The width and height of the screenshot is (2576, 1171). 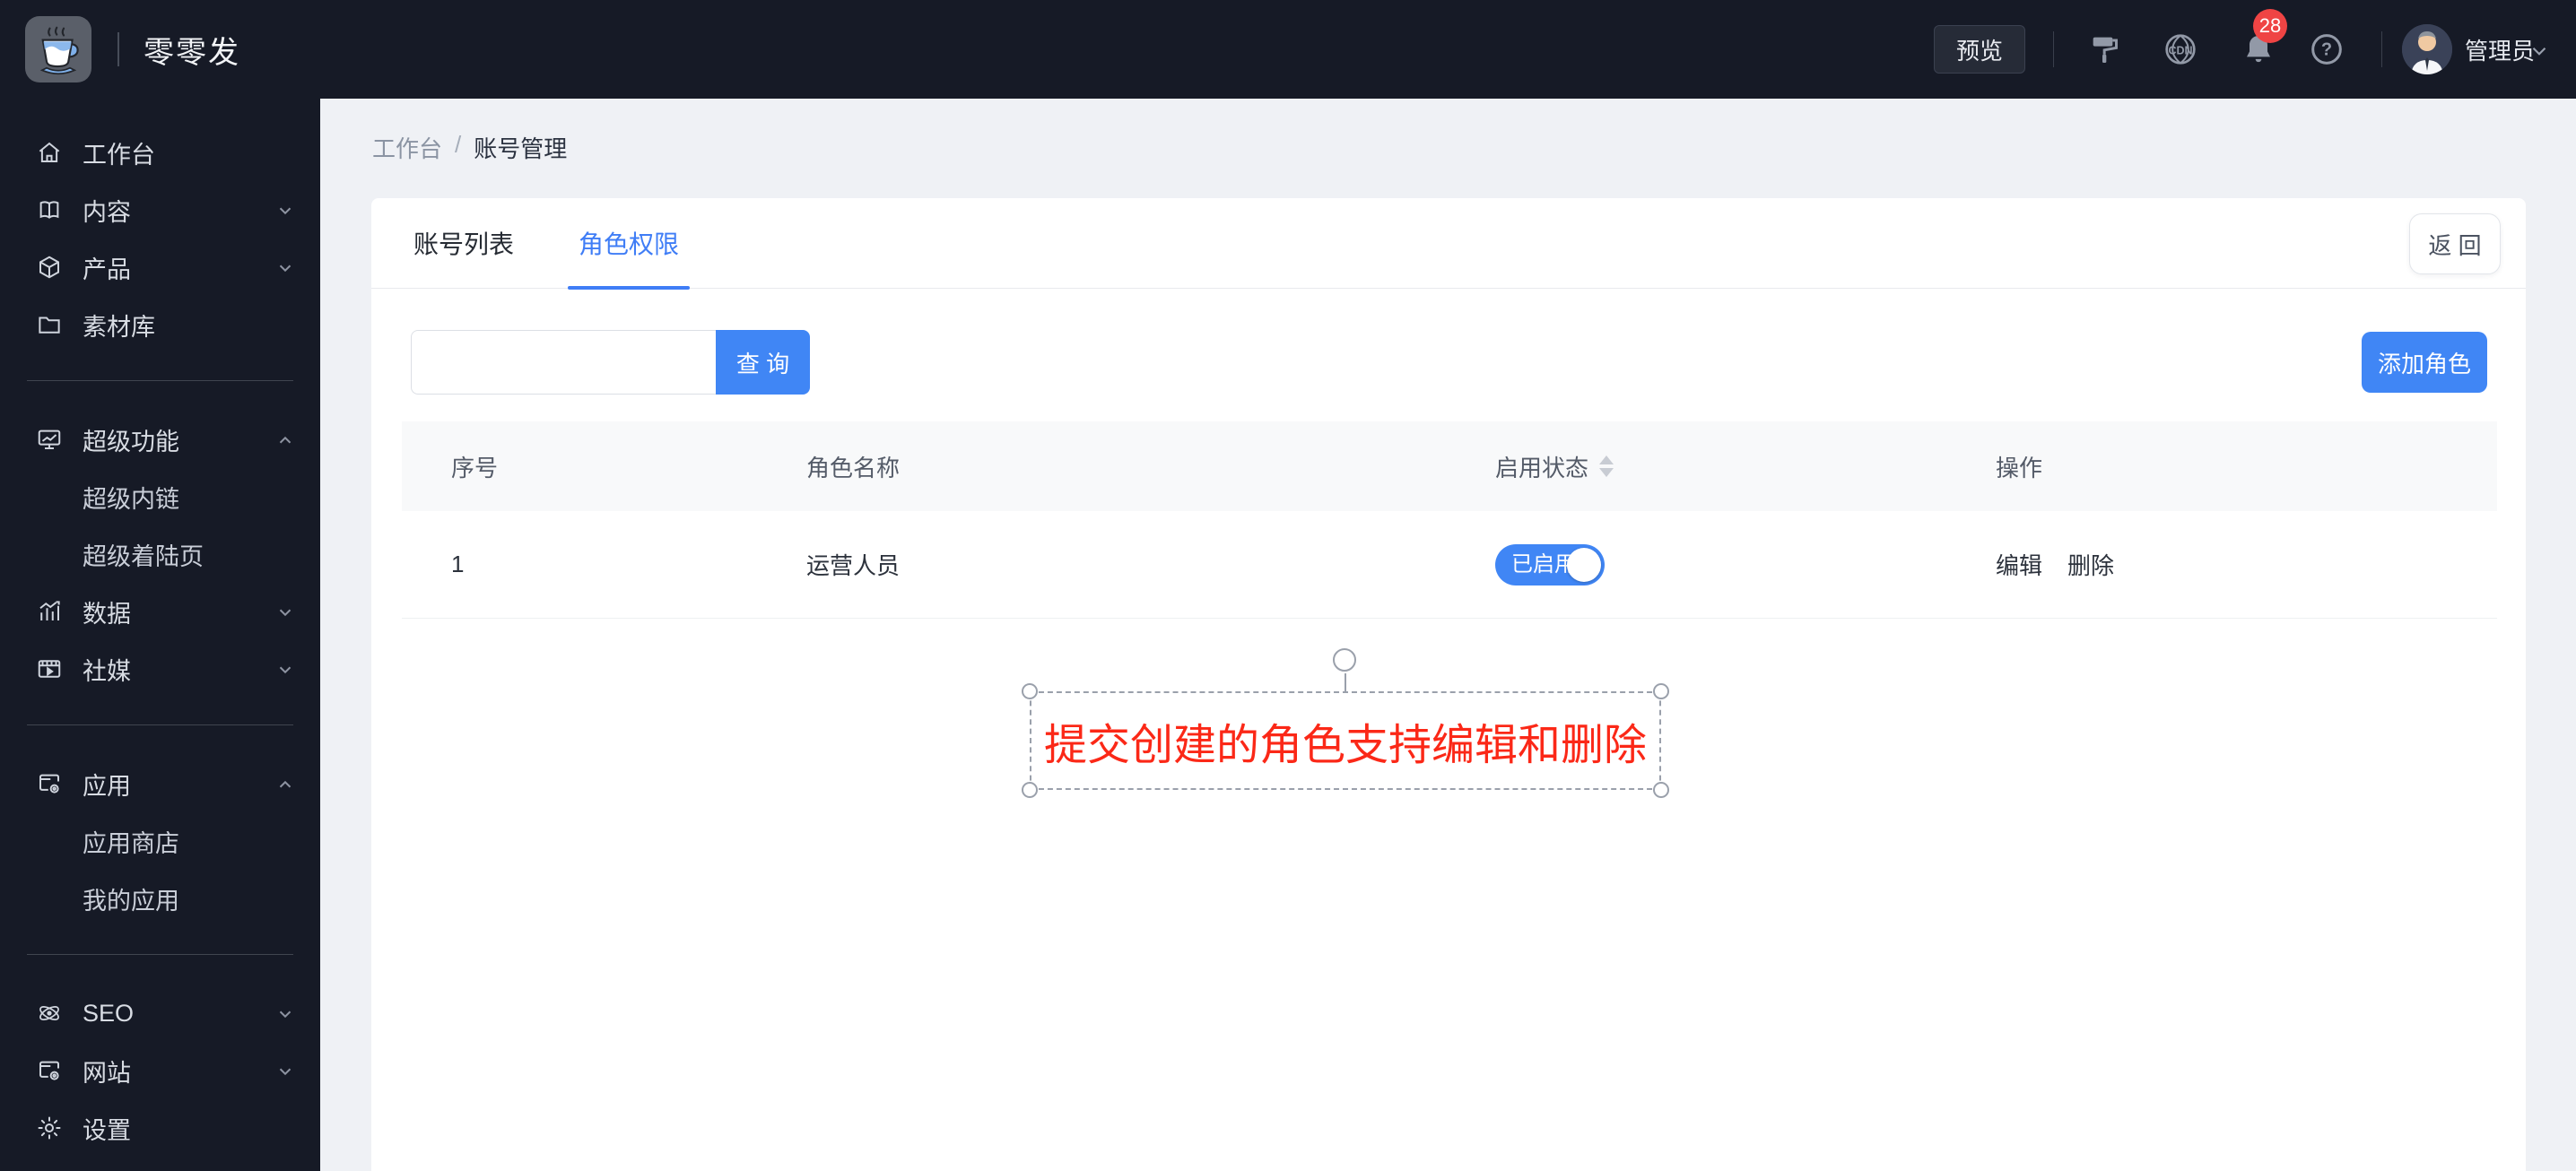 What do you see at coordinates (763, 362) in the screenshot?
I see `search-button: 查 询` at bounding box center [763, 362].